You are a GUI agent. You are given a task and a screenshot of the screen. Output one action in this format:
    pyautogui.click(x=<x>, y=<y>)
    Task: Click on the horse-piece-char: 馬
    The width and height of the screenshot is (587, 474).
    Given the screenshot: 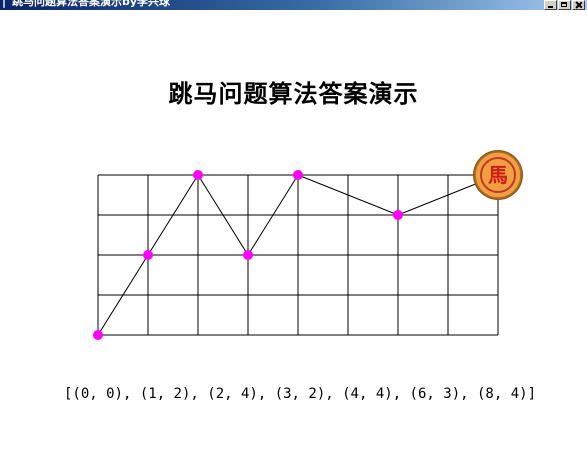 What is the action you would take?
    pyautogui.click(x=498, y=175)
    